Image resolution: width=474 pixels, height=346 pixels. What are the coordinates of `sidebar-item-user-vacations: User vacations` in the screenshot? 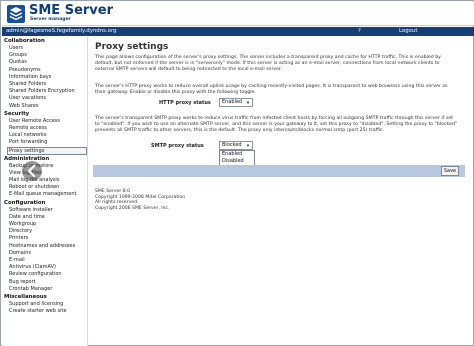 It's located at (44, 98).